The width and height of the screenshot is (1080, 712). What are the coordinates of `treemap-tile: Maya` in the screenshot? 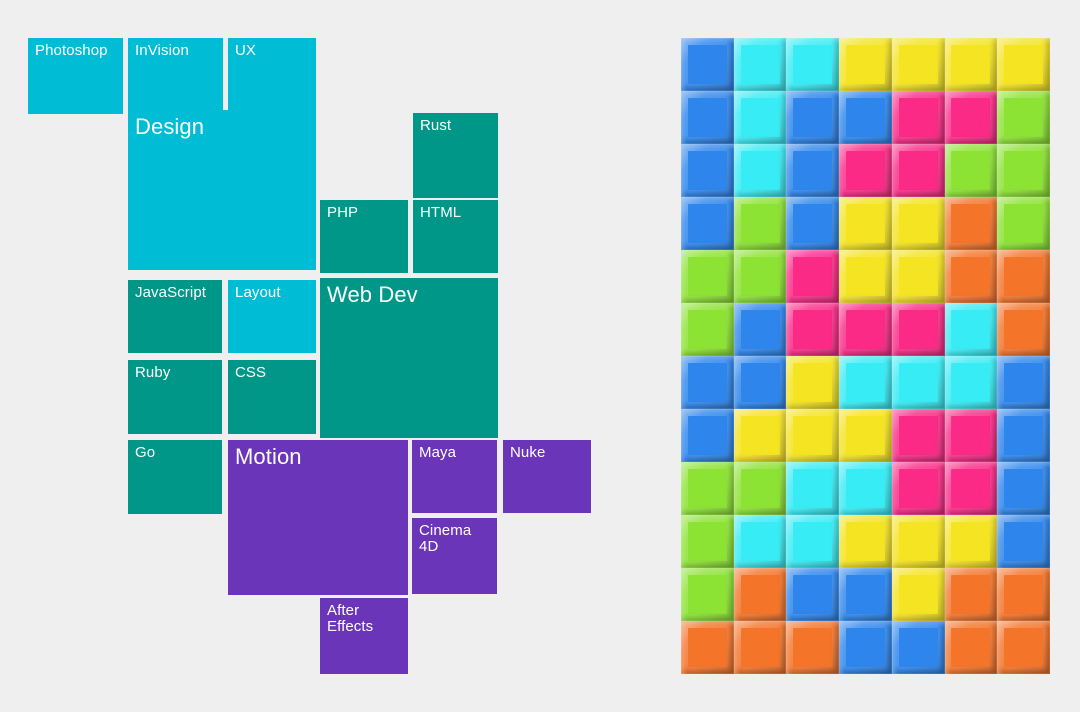 It's located at (454, 476).